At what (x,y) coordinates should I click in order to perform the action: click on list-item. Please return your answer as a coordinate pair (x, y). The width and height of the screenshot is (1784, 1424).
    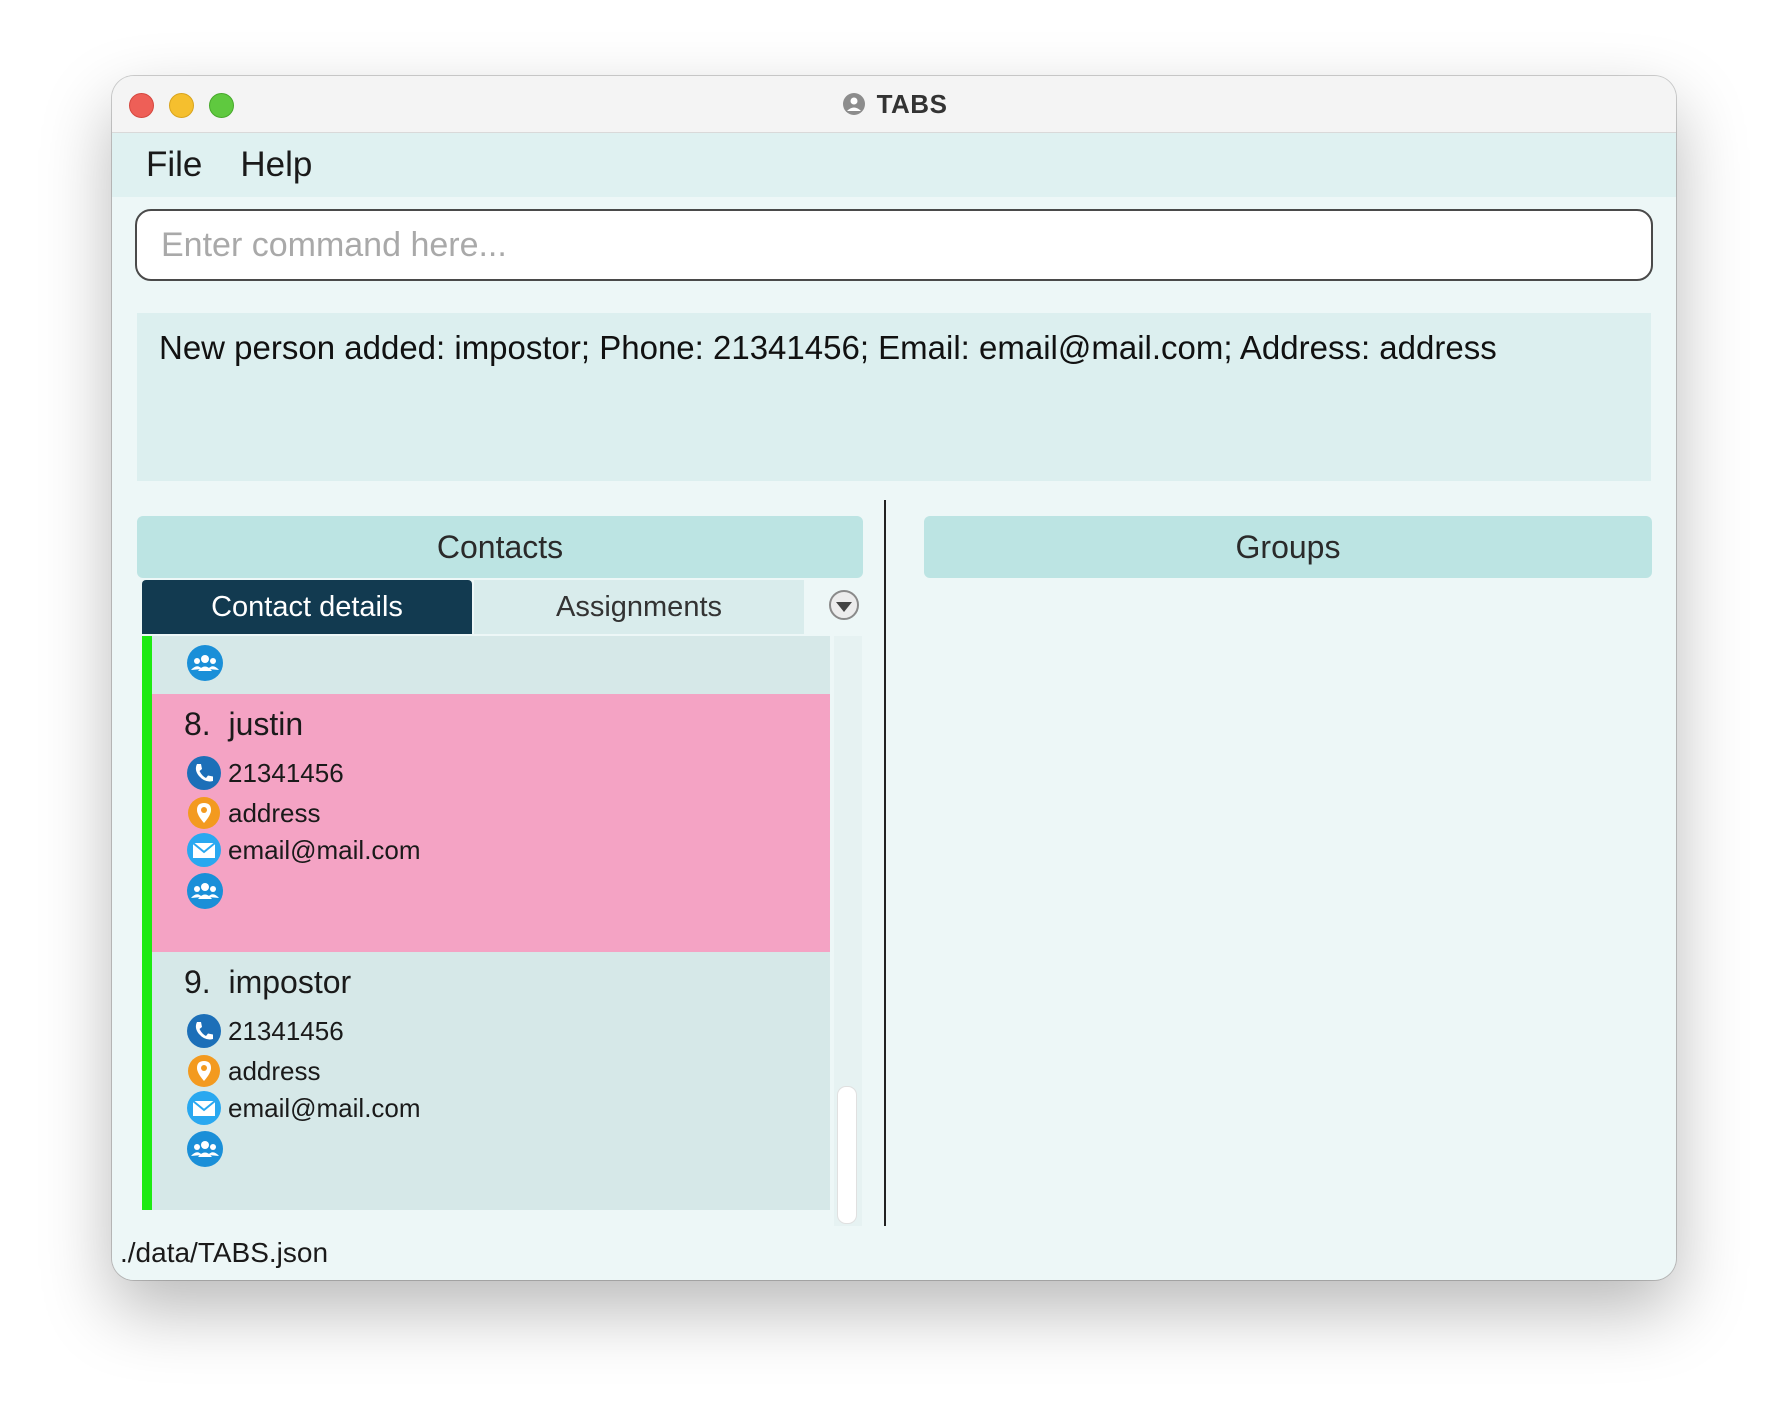
    Looking at the image, I should click on (486, 665).